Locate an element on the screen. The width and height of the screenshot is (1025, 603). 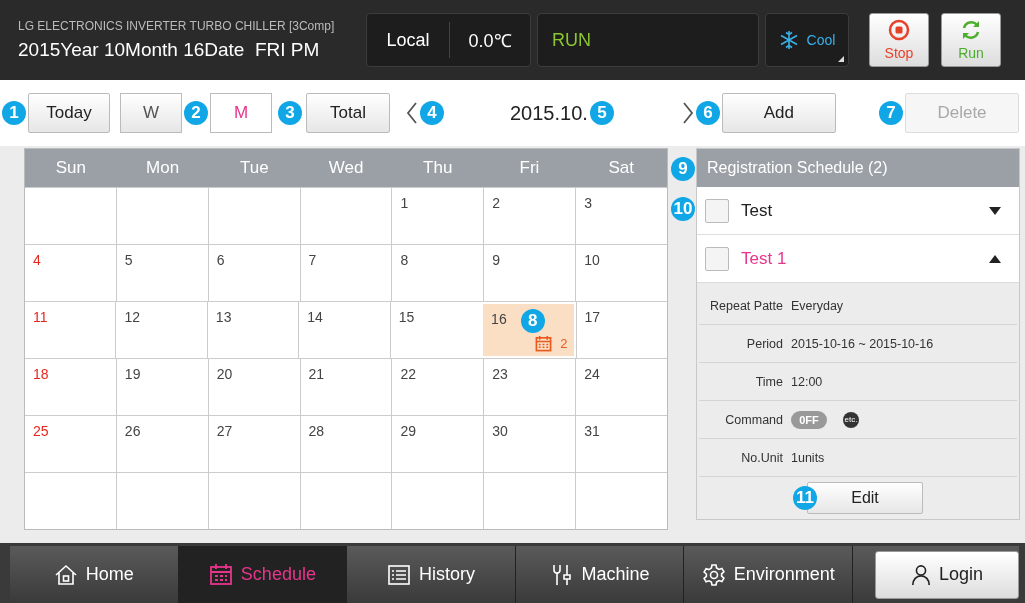
day-number: 11 is located at coordinates (40, 317).